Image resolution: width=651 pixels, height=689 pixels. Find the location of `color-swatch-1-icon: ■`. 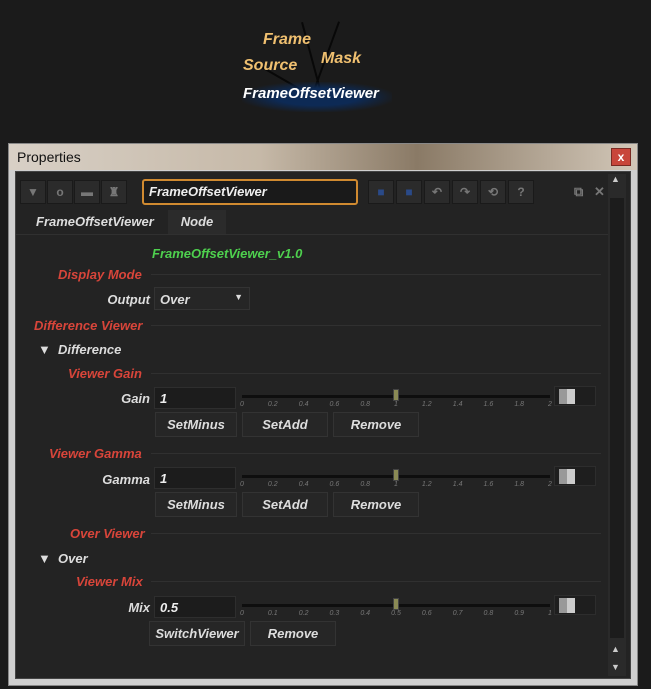

color-swatch-1-icon: ■ is located at coordinates (381, 192).